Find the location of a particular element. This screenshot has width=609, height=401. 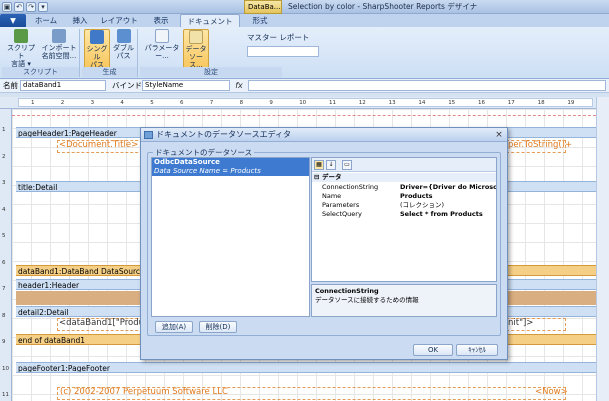

script-language-label: スクリプト is located at coordinates (21, 52).